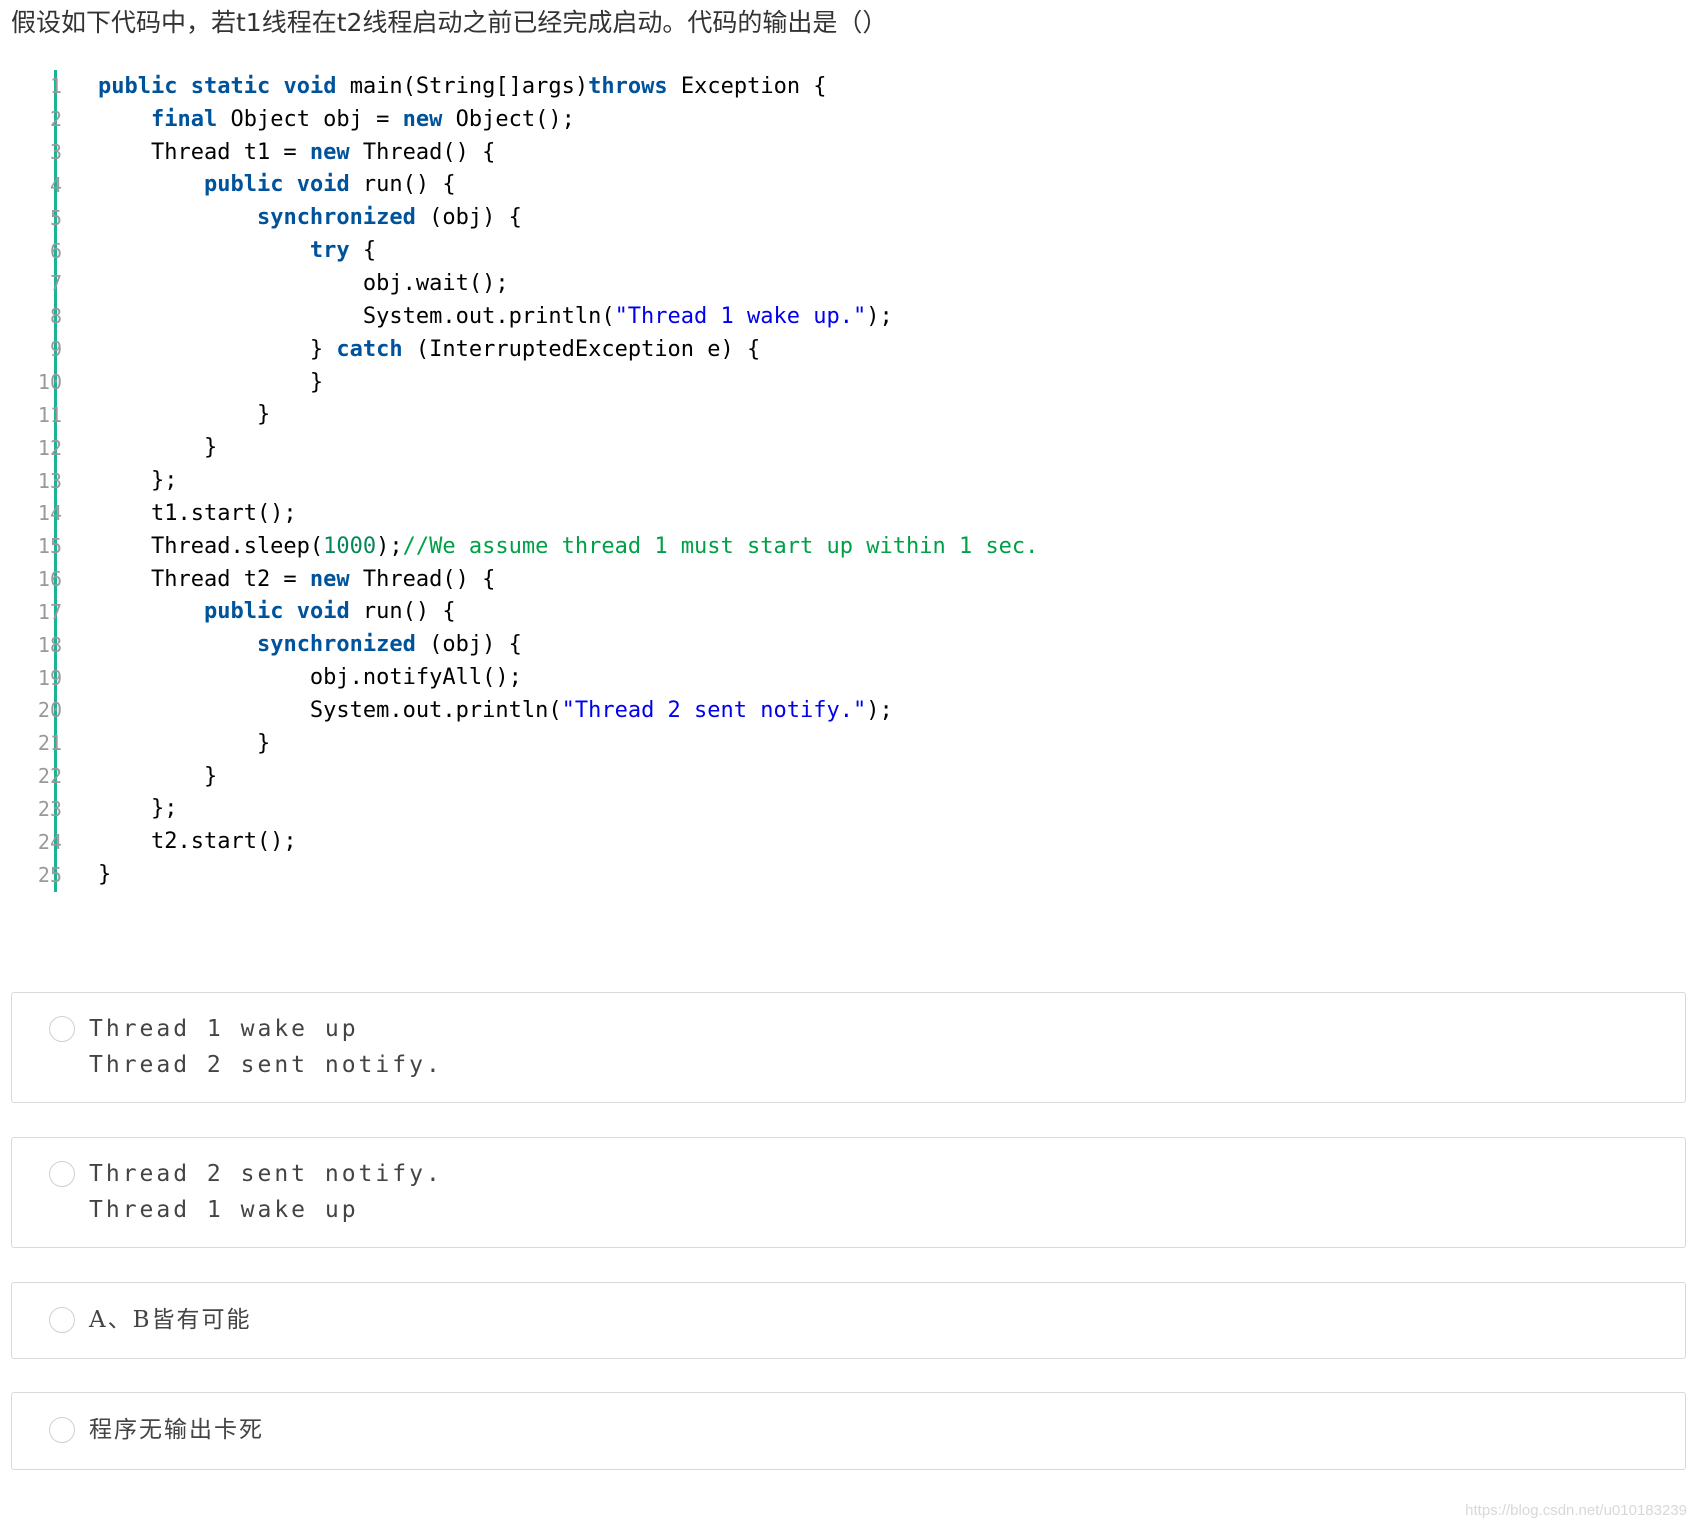  I want to click on code-plain: Object();, so click(508, 119).